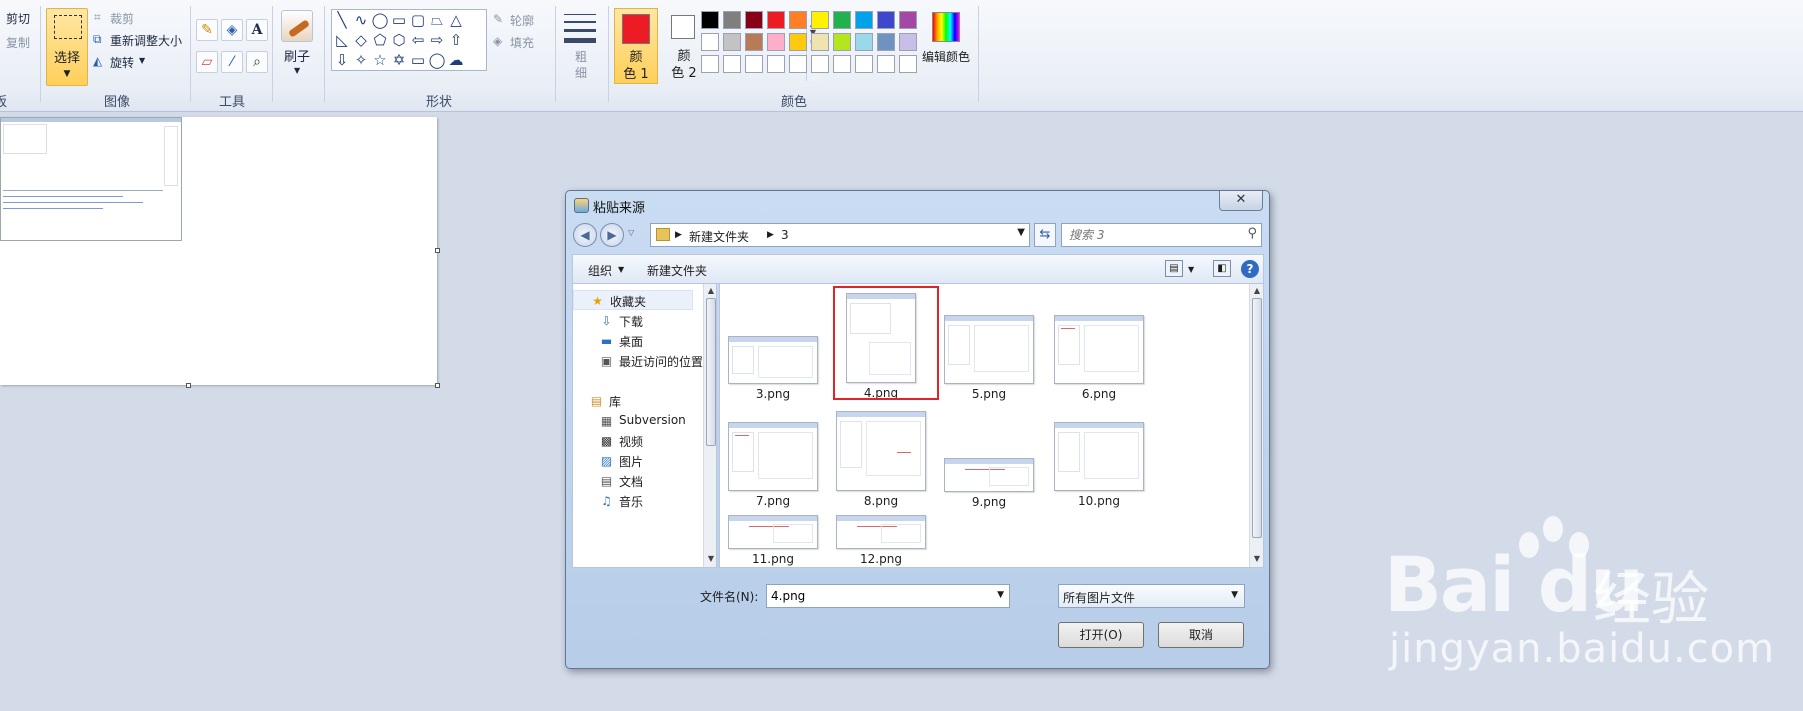  What do you see at coordinates (1201, 635) in the screenshot?
I see `cancel-button: 取消` at bounding box center [1201, 635].